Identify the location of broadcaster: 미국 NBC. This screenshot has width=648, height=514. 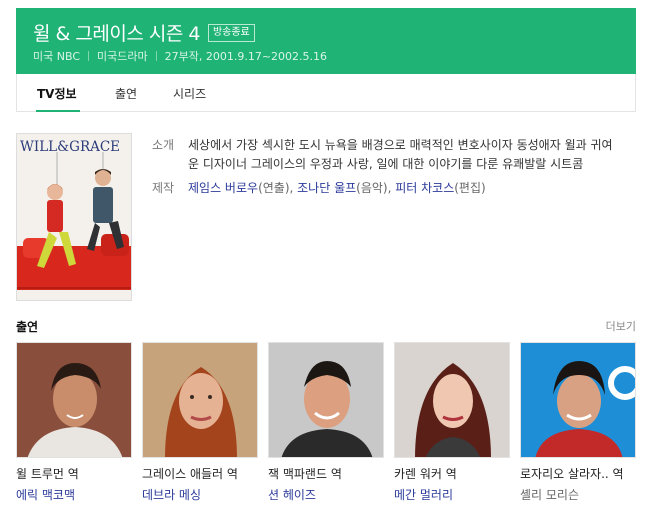
(56, 56).